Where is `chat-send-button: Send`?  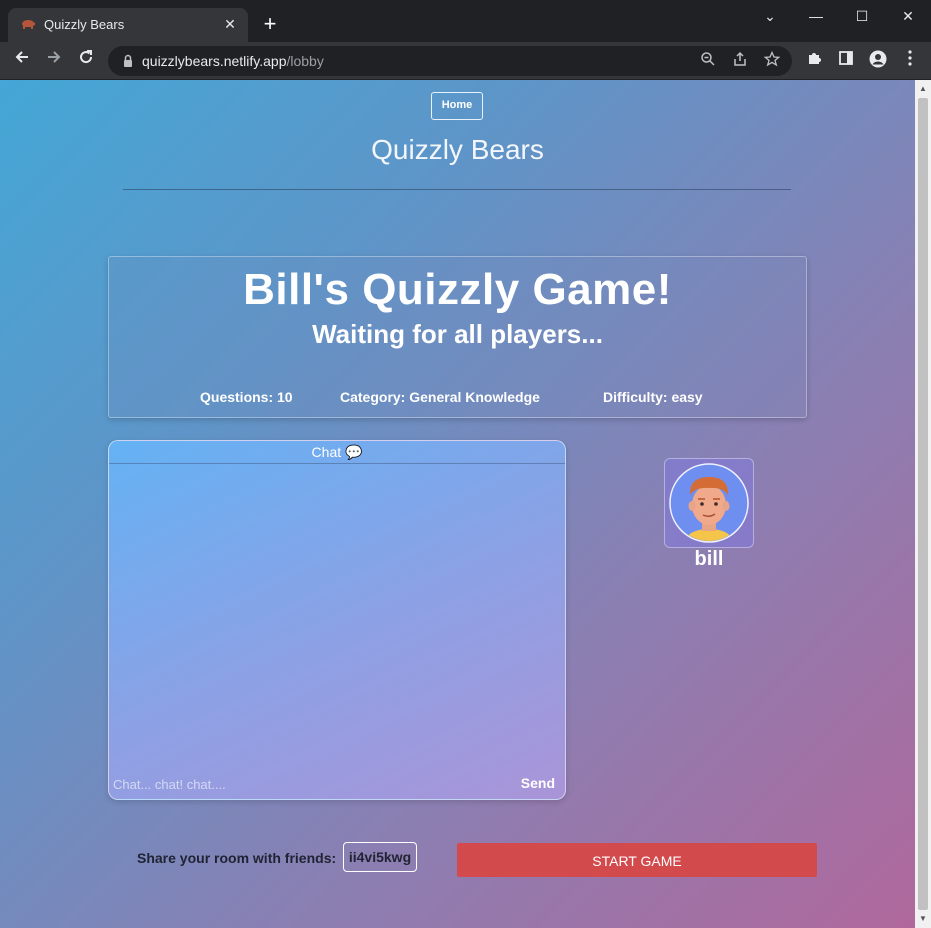
chat-send-button: Send is located at coordinates (538, 783).